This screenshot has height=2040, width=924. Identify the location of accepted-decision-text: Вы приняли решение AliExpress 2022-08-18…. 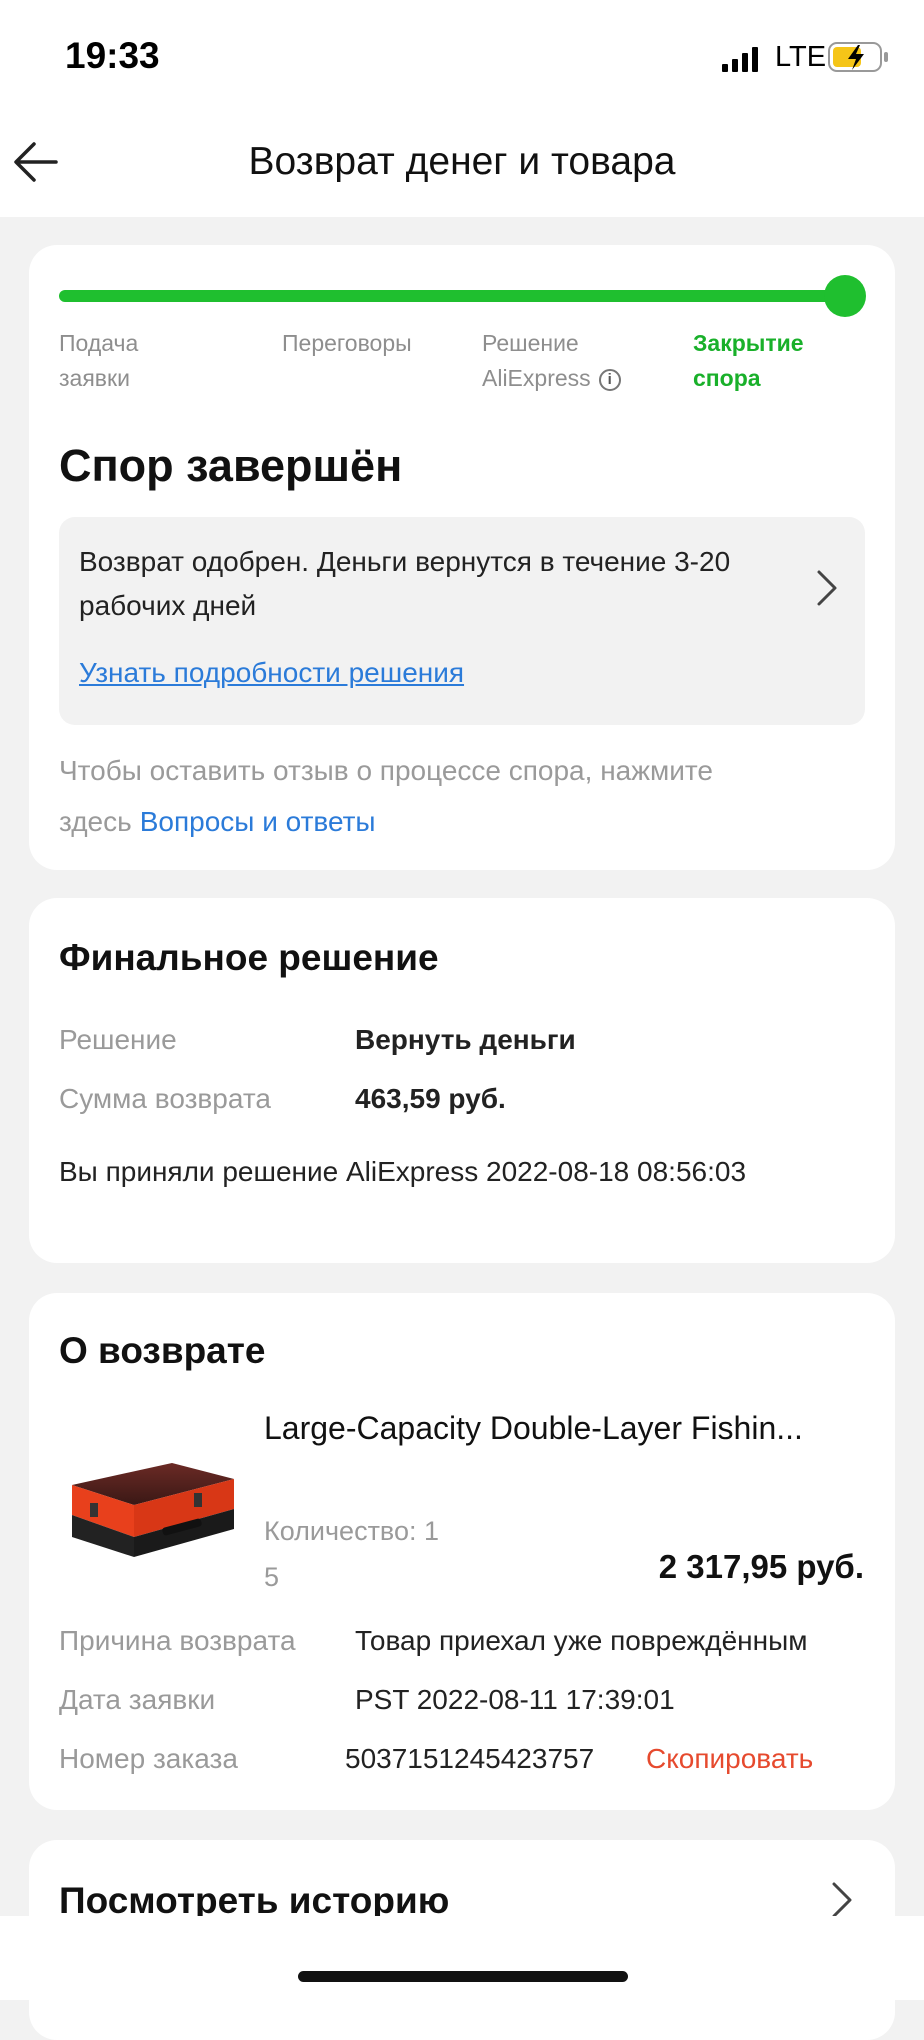
(403, 1171).